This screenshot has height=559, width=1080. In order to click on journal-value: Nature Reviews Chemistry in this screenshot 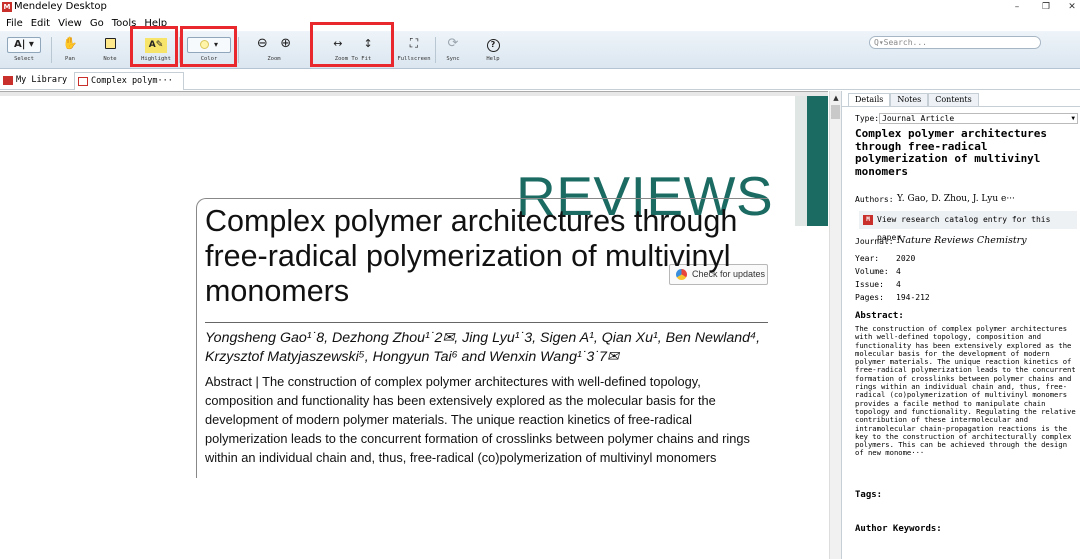, I will do `click(962, 240)`.